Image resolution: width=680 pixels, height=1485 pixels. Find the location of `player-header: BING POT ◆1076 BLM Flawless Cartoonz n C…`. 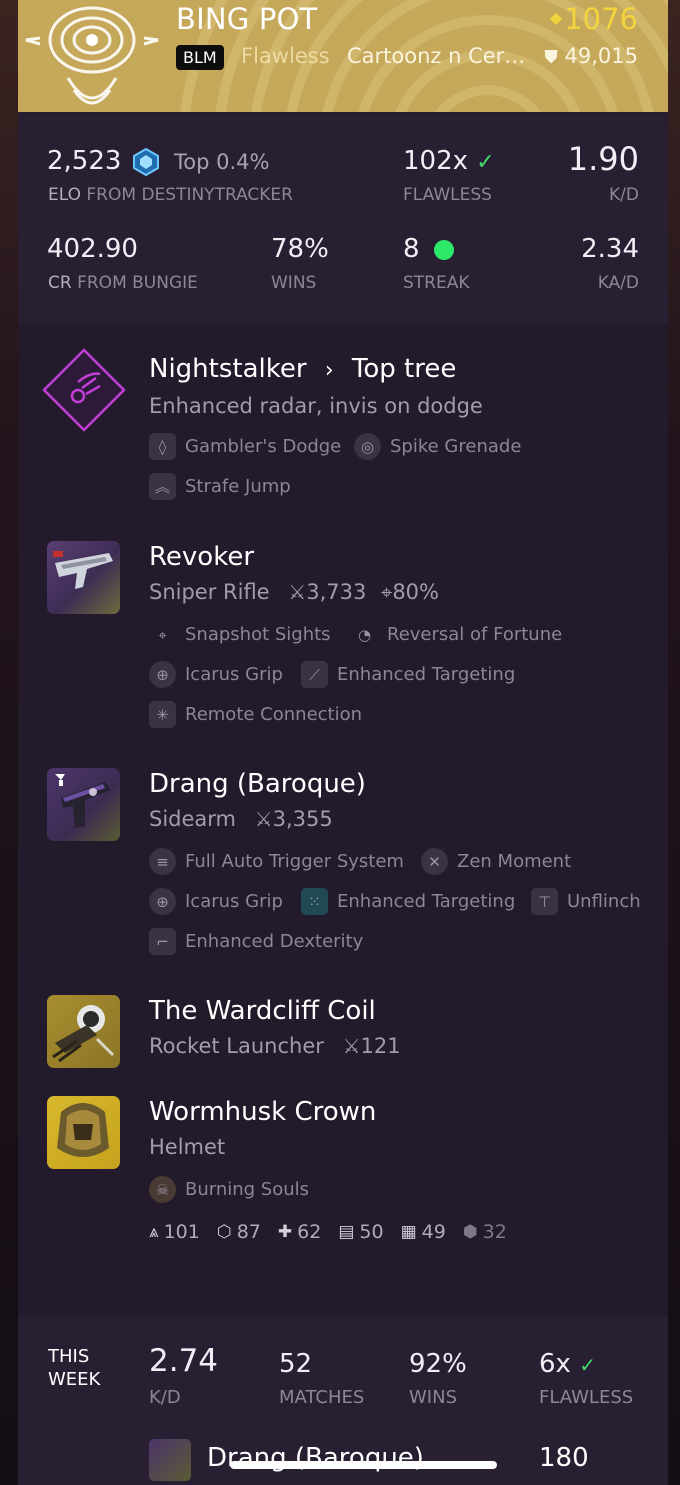

player-header: BING POT ◆1076 BLM Flawless Cartoonz n C… is located at coordinates (343, 56).